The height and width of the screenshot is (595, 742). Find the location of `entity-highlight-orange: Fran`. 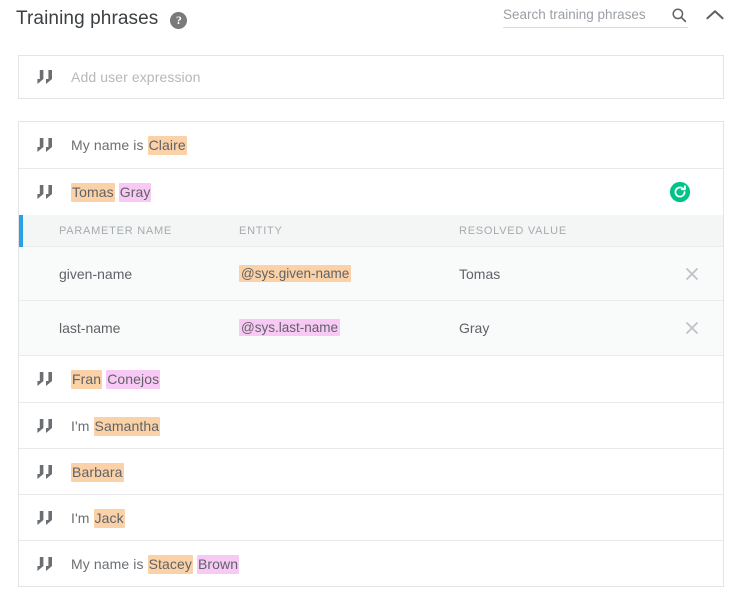

entity-highlight-orange: Fran is located at coordinates (87, 379).